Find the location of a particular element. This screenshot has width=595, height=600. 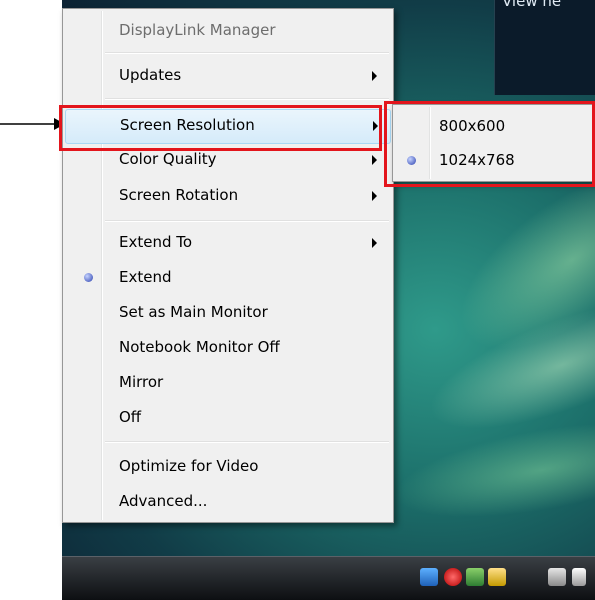

highlight-box-screen-resolution is located at coordinates (220, 128).